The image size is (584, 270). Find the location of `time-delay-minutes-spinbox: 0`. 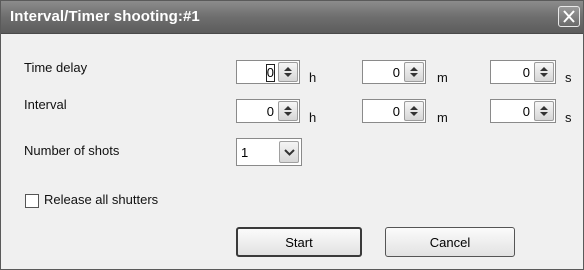

time-delay-minutes-spinbox: 0 is located at coordinates (394, 72).